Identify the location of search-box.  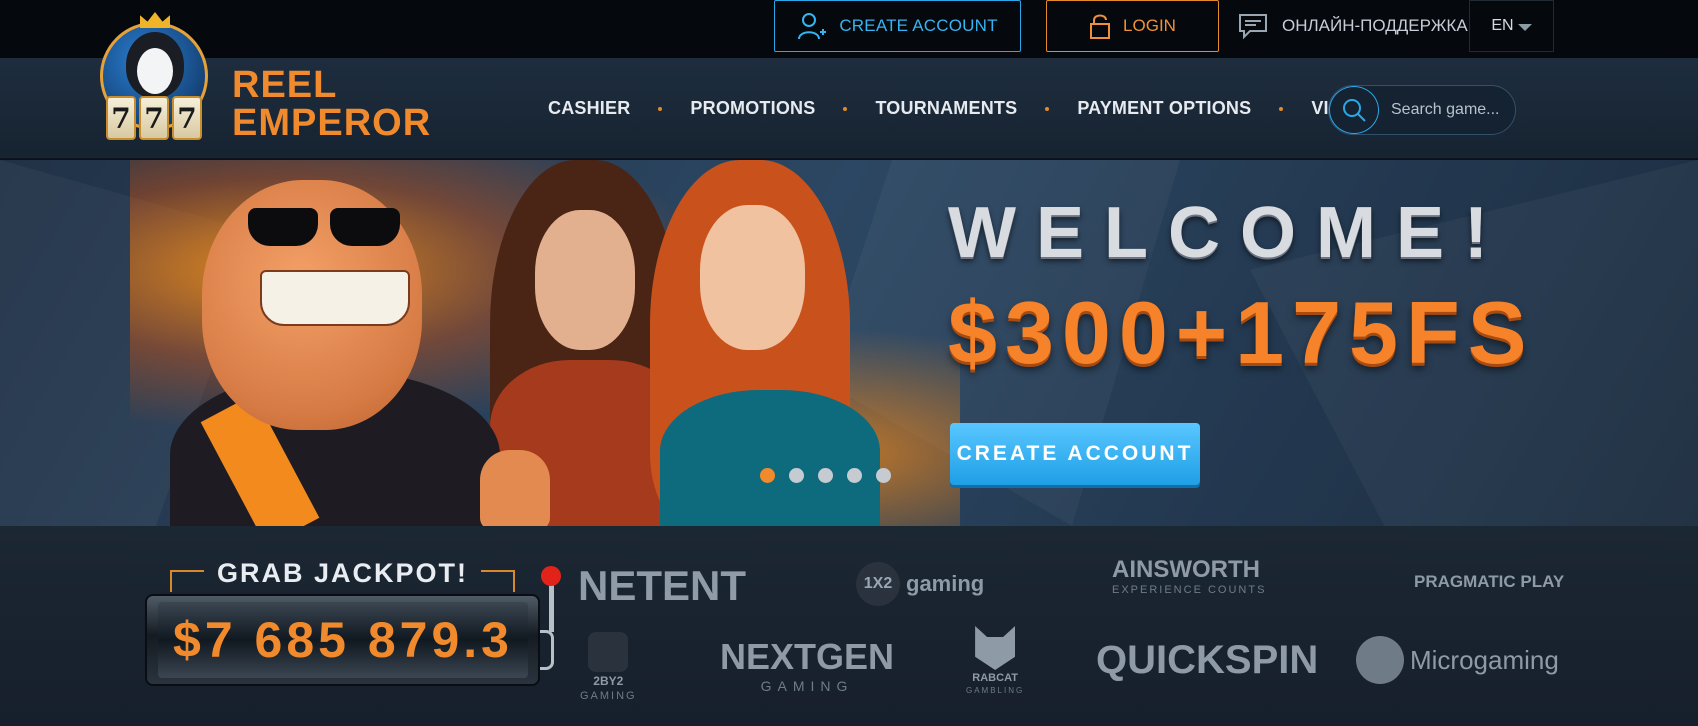
(1422, 110).